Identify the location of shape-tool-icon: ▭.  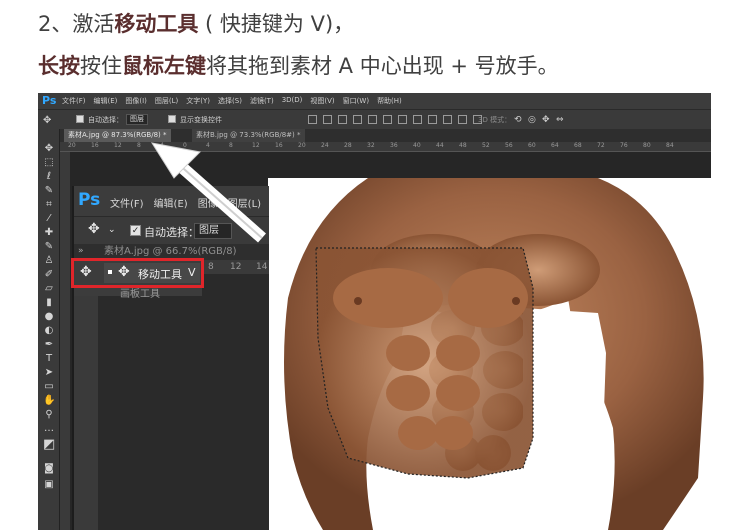
(49, 387).